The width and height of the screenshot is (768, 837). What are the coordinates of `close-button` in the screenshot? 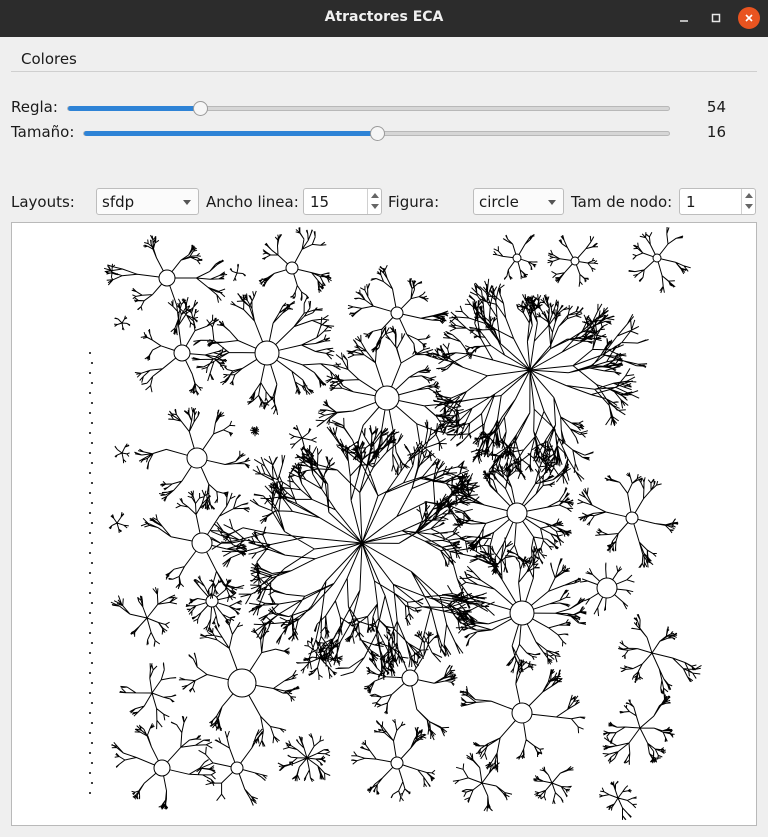 It's located at (749, 18).